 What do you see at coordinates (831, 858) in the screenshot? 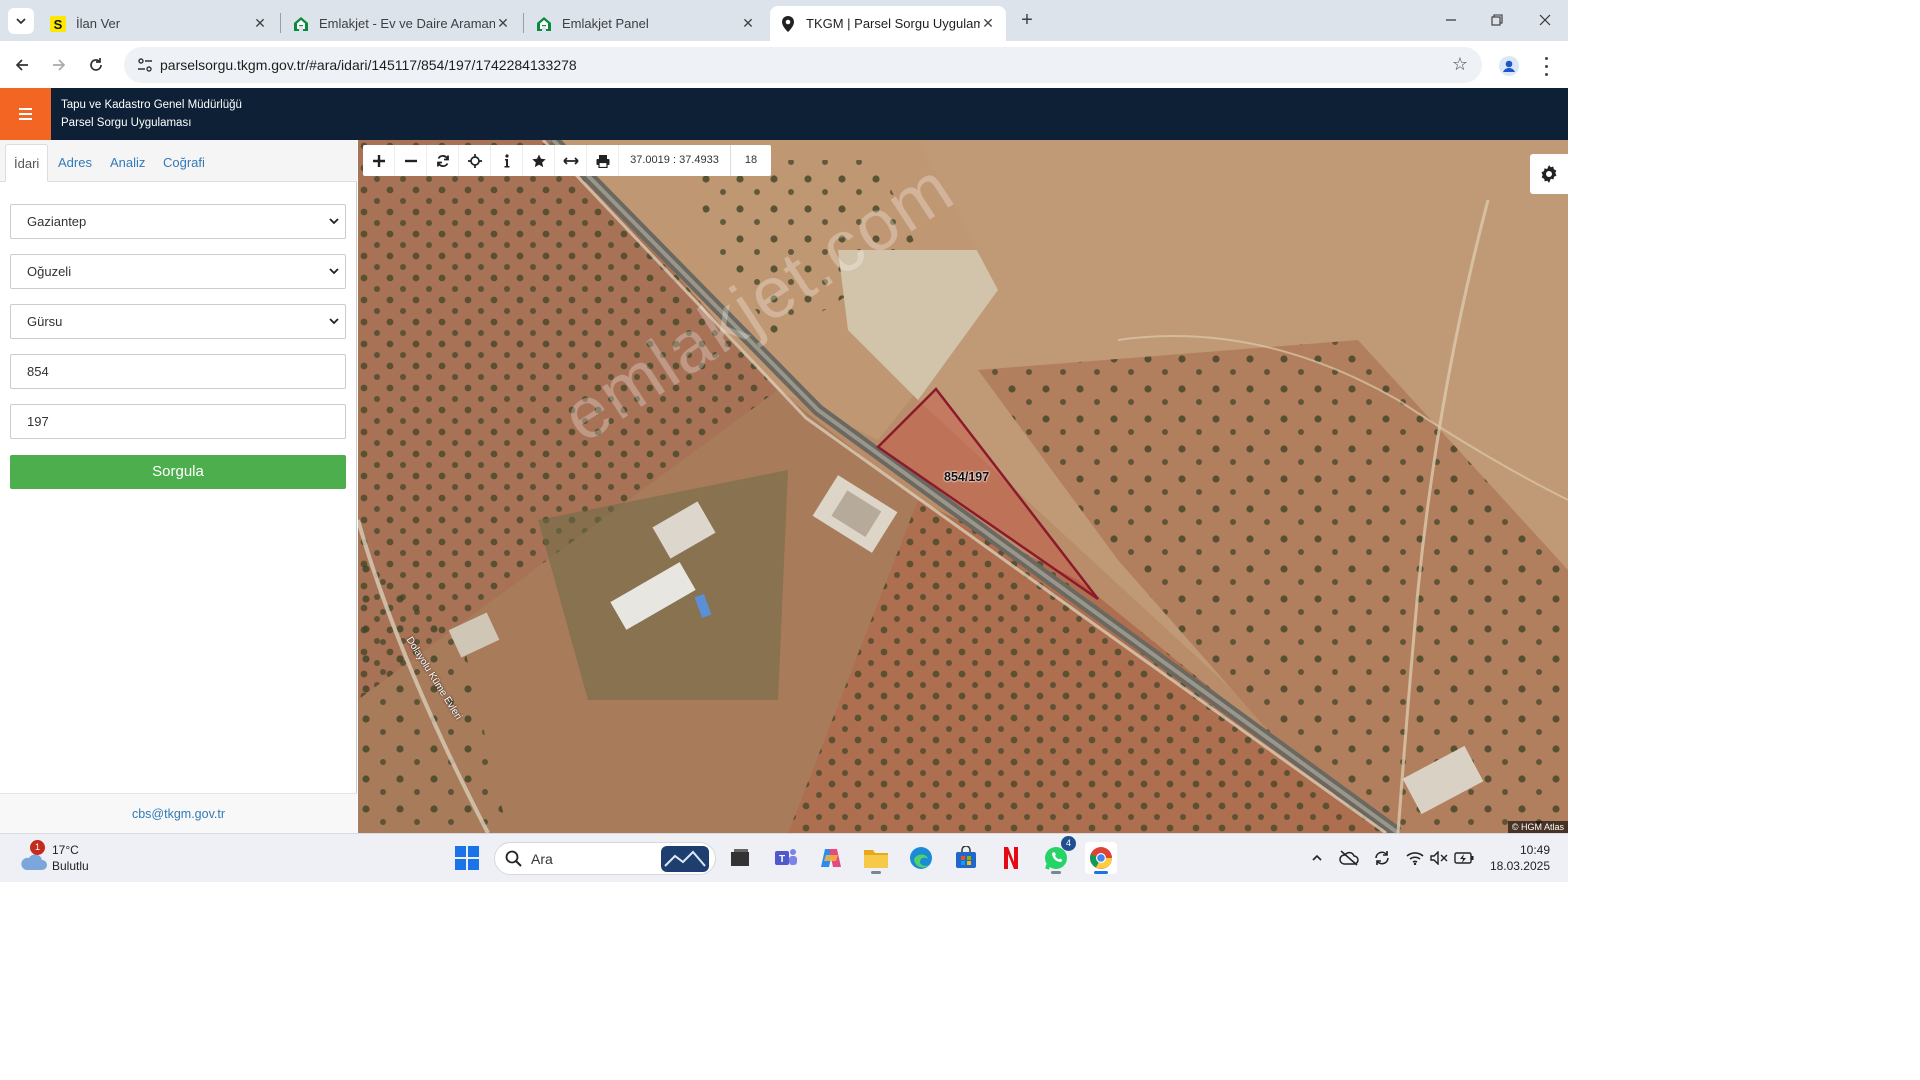
I see `copilot-app-button` at bounding box center [831, 858].